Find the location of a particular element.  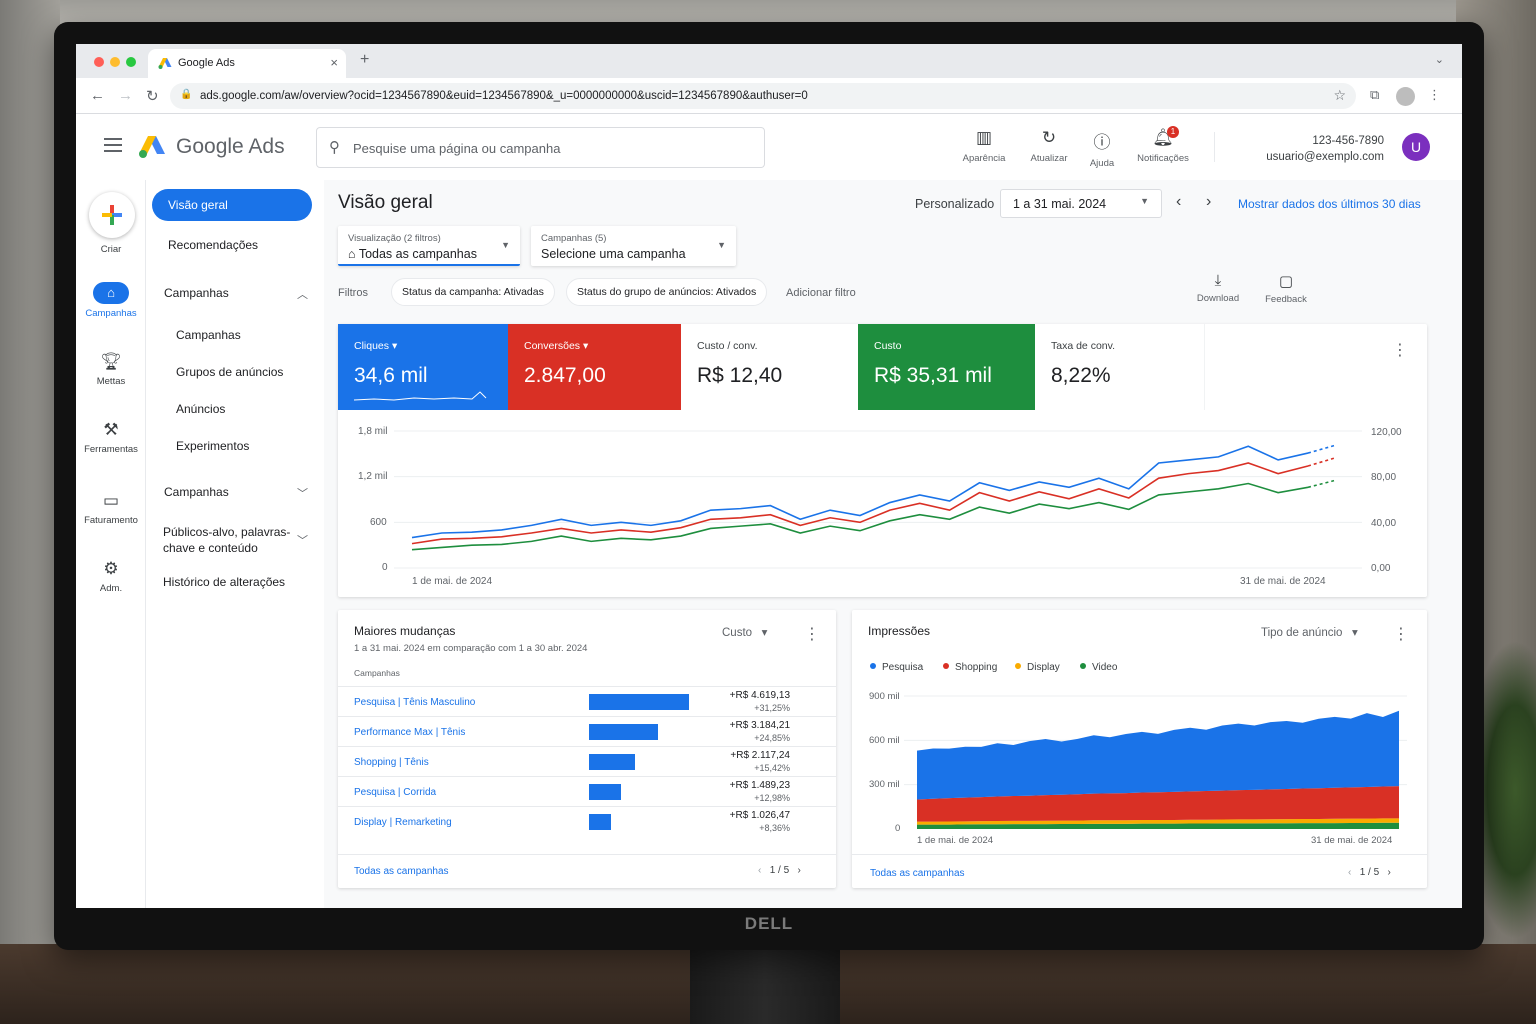

download-icon: ⤓ is located at coordinates (1218, 280).